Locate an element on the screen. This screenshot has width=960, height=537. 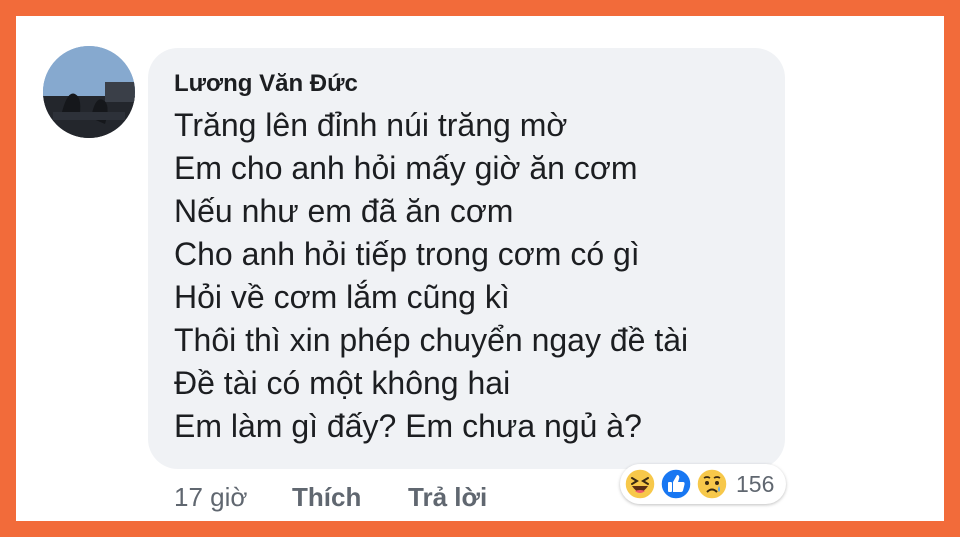
avatar is located at coordinates (89, 92).